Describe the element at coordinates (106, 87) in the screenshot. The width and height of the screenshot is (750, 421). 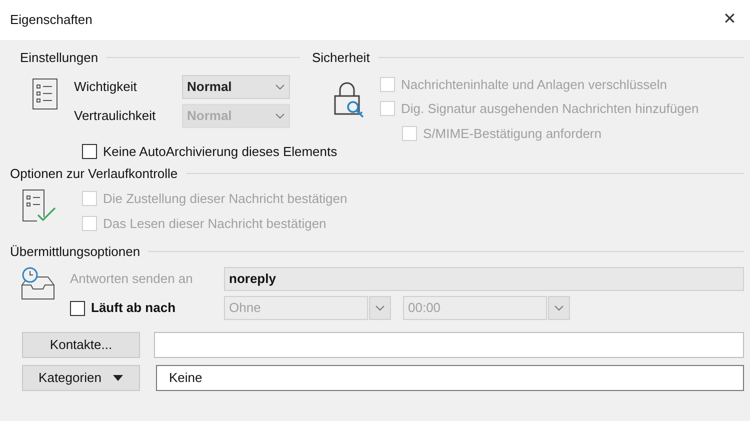
I see `field-label: Wichtigkeit` at that location.